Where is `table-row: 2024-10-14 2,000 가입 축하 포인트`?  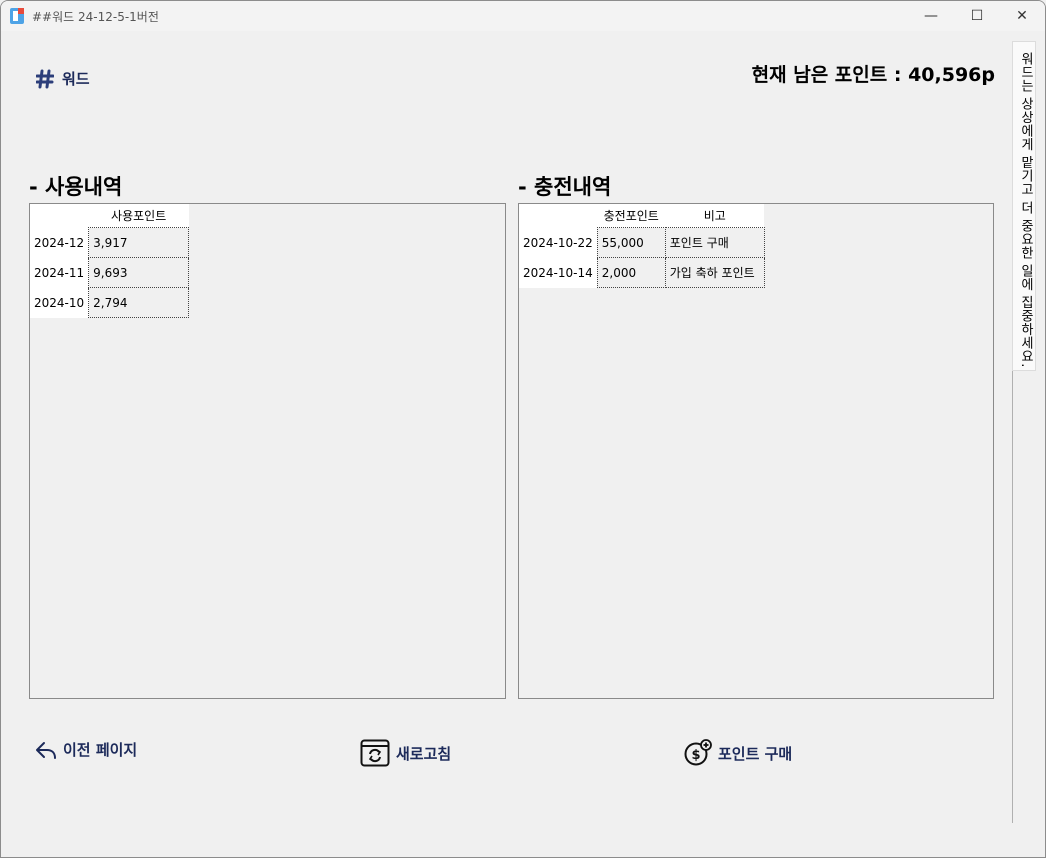
table-row: 2024-10-14 2,000 가입 축하 포인트 is located at coordinates (642, 272).